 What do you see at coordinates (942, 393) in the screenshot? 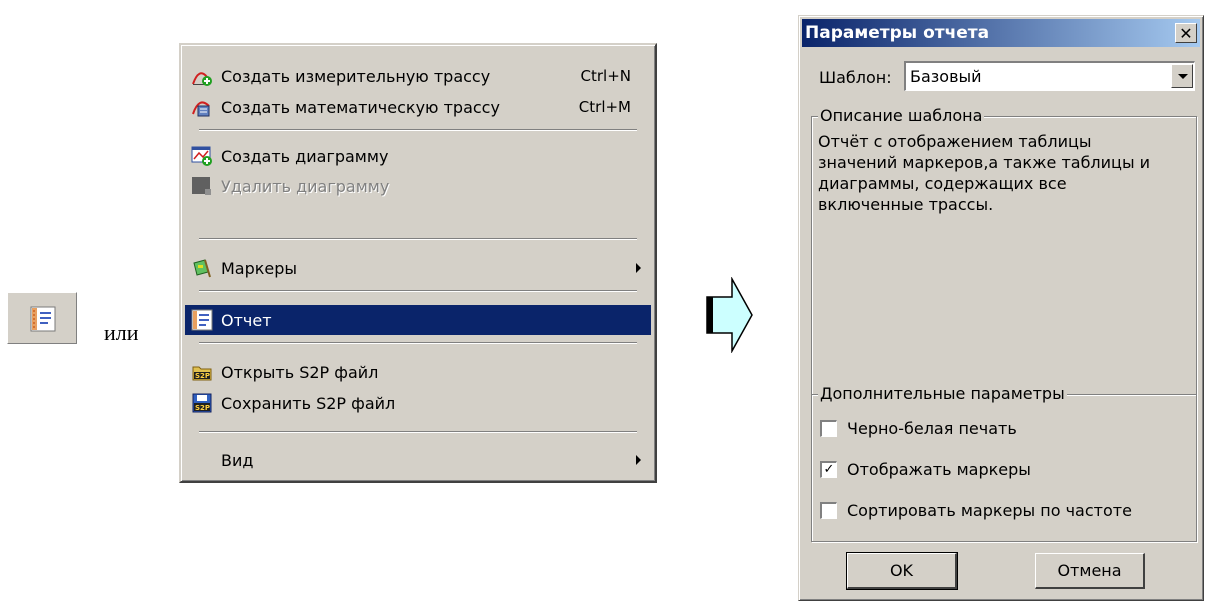
I see `extra-options-group-title: Дополнительные параметры` at bounding box center [942, 393].